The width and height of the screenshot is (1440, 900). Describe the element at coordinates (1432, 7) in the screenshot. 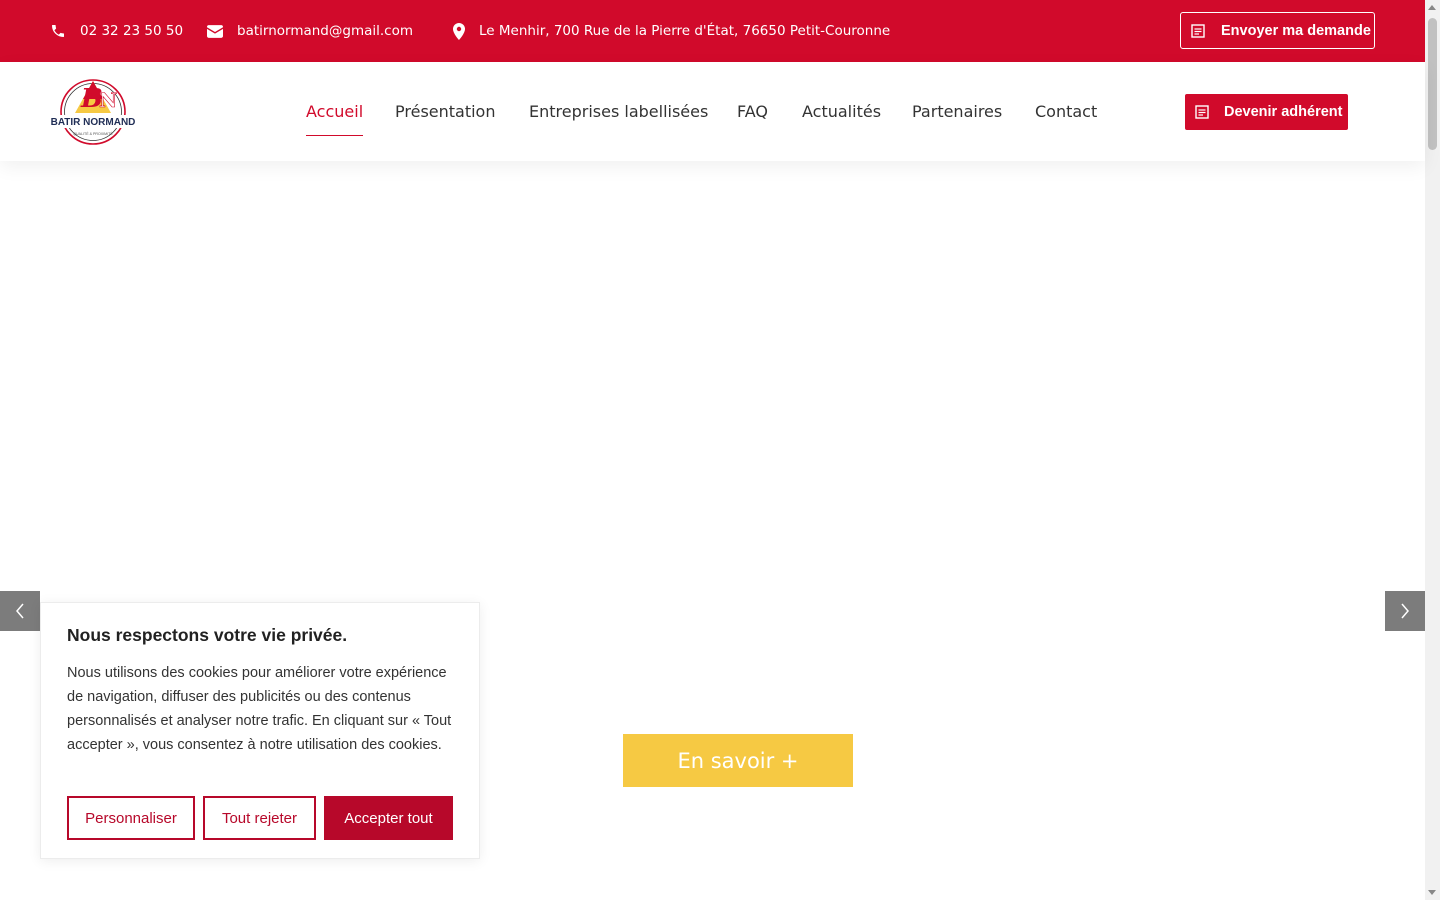

I see `scroll-up-arrow-icon` at that location.